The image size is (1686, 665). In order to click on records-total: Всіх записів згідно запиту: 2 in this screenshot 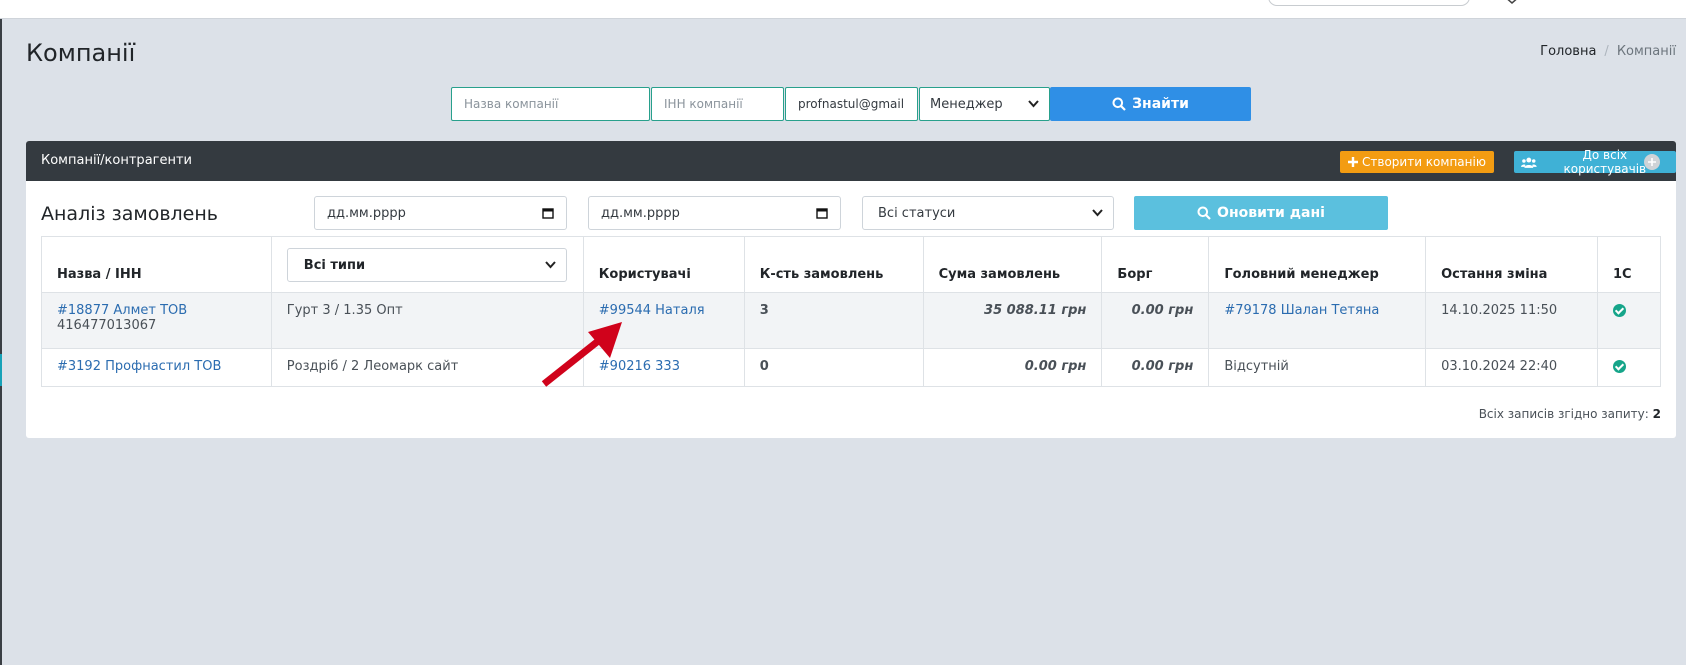, I will do `click(1570, 414)`.